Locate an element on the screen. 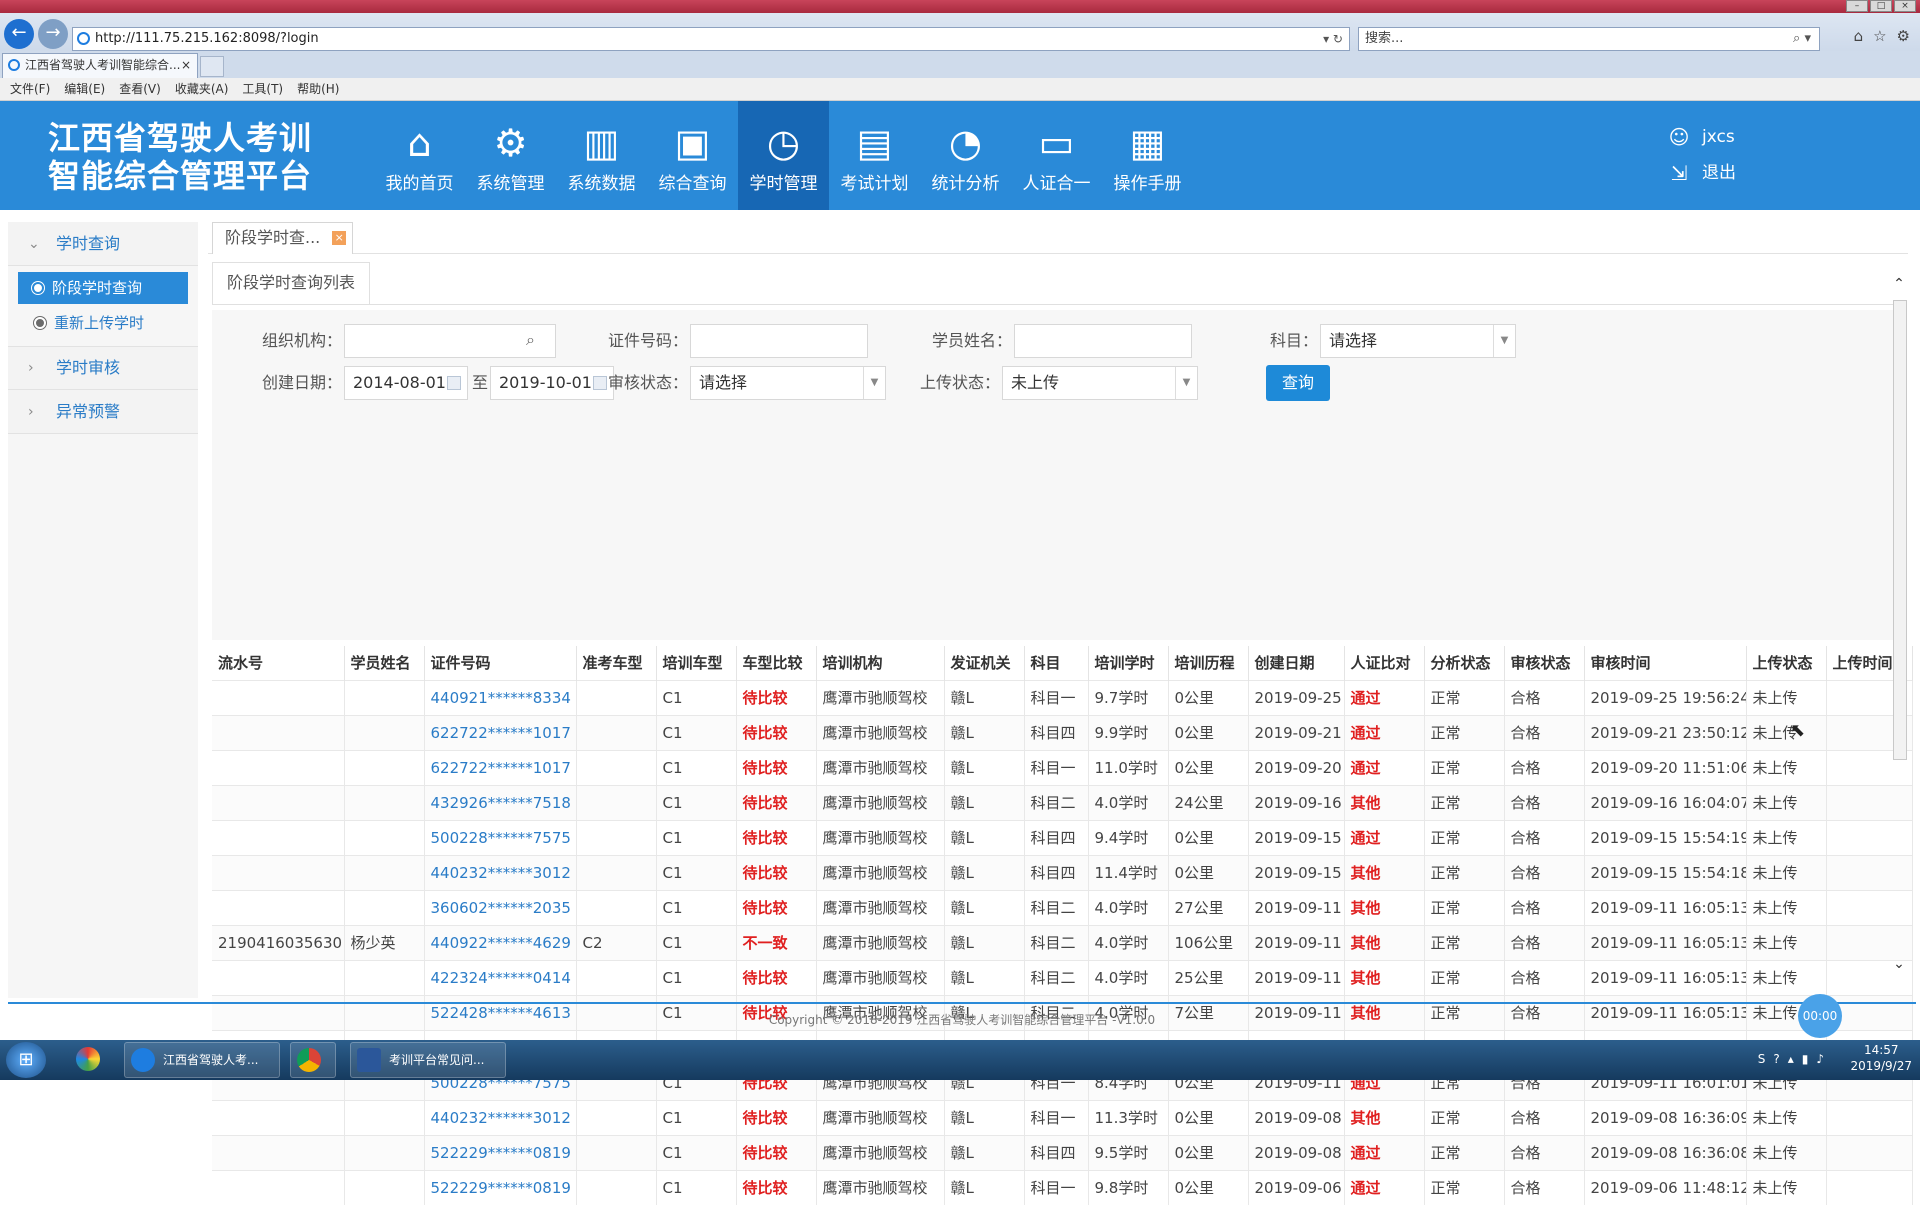 The image size is (1920, 1205). search-icon: ⌕ ▾ is located at coordinates (1802, 39).